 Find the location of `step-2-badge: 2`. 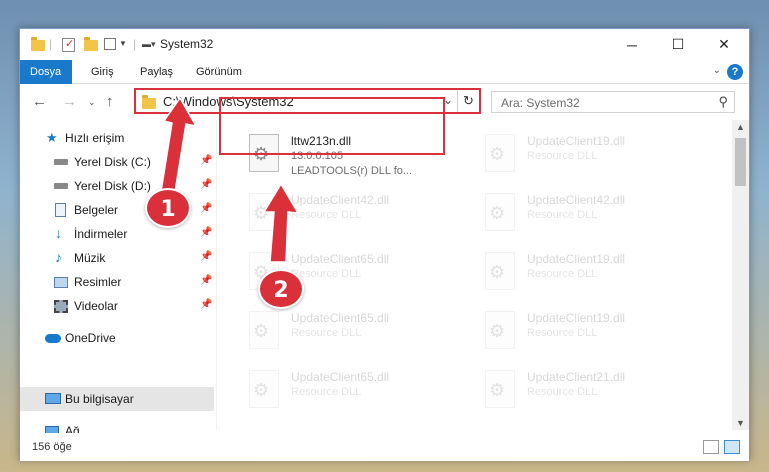

step-2-badge: 2 is located at coordinates (281, 289).